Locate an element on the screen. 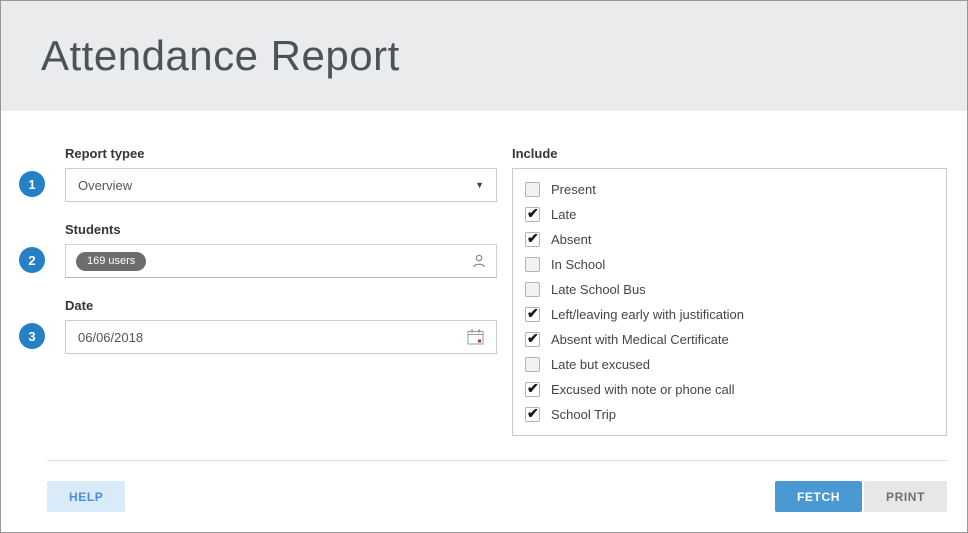  include-option-label: Present is located at coordinates (573, 189).